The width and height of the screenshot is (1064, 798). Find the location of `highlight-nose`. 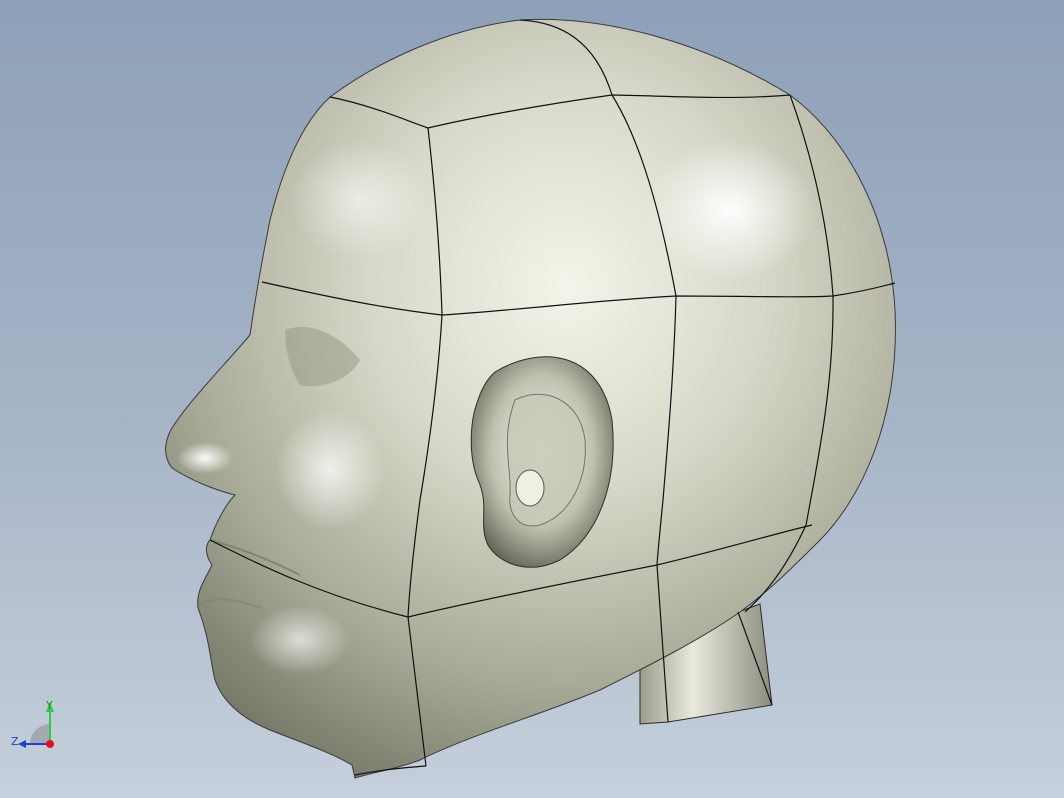

highlight-nose is located at coordinates (205, 458).